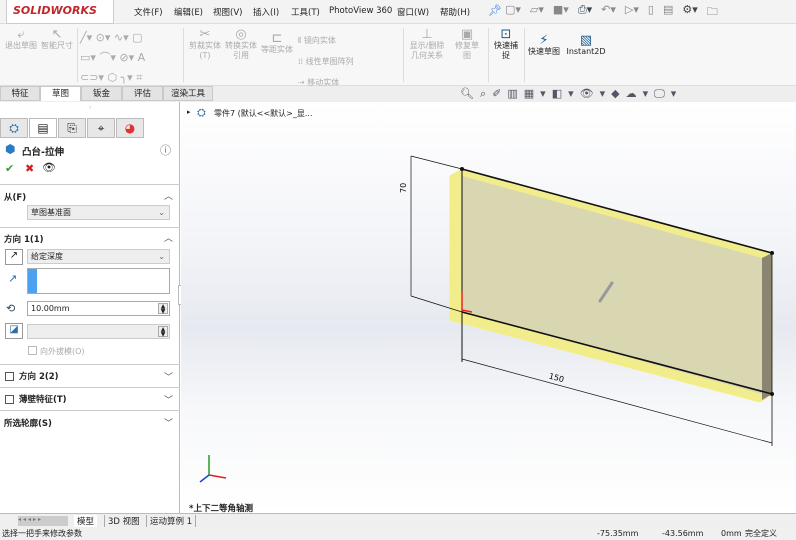 The width and height of the screenshot is (796, 540). Describe the element at coordinates (98, 212) in the screenshot. I see `from-select: 草图基准面 ⌄` at that location.